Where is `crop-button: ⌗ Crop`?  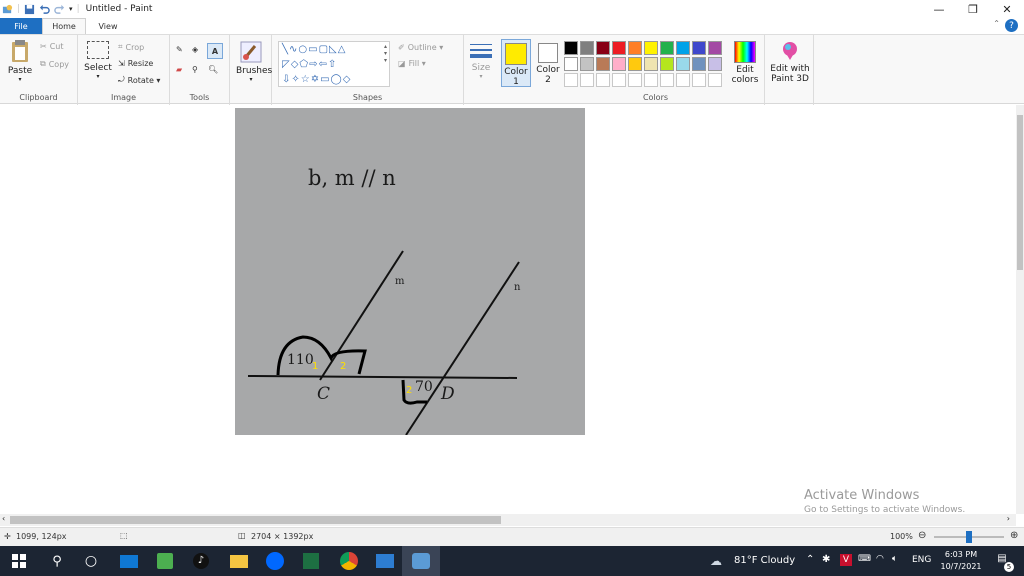
crop-button: ⌗ Crop is located at coordinates (131, 47).